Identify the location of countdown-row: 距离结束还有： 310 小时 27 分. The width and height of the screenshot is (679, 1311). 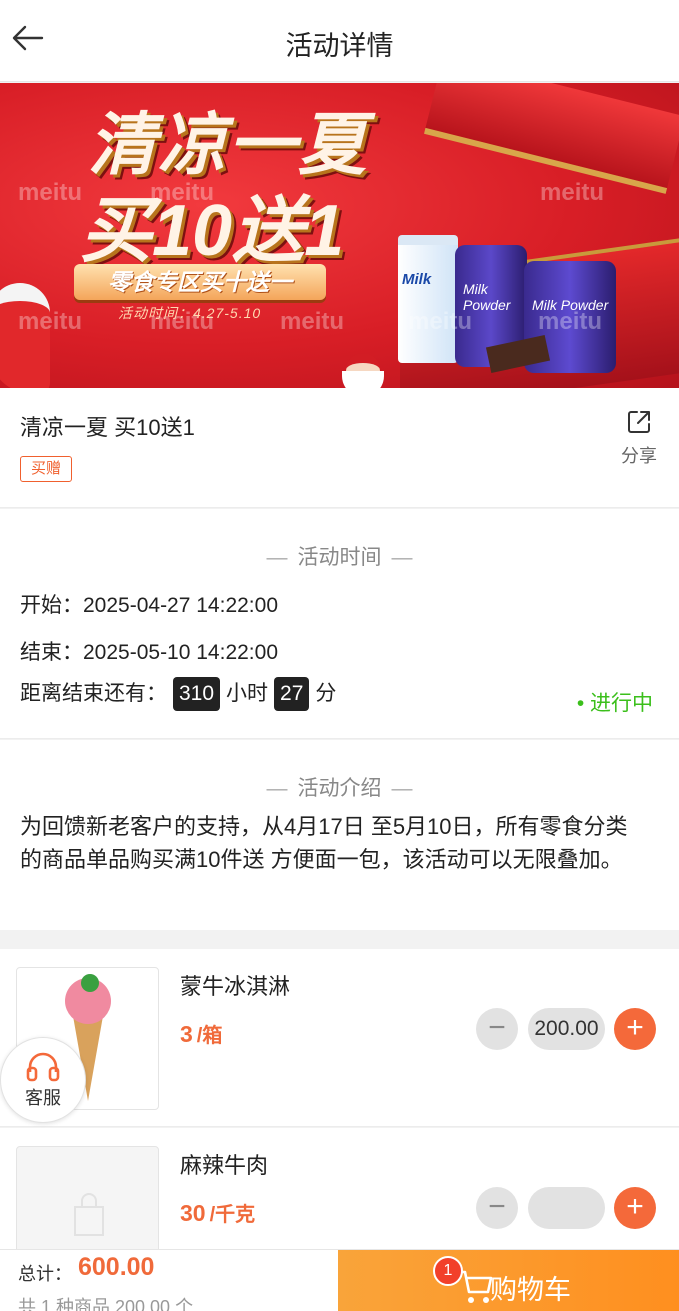
(178, 694).